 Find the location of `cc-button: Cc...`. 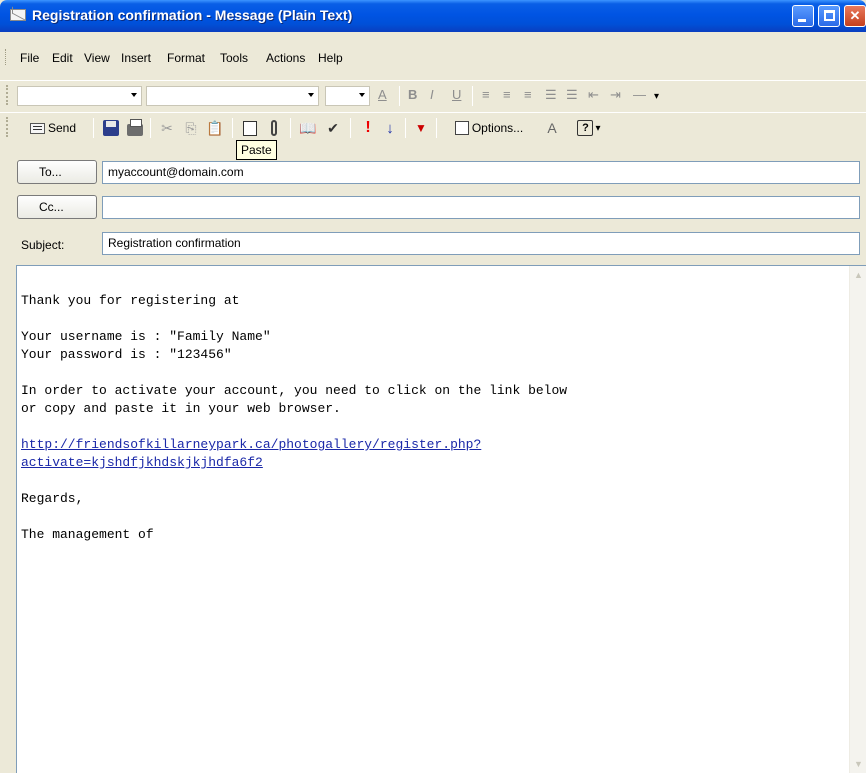

cc-button: Cc... is located at coordinates (57, 207).